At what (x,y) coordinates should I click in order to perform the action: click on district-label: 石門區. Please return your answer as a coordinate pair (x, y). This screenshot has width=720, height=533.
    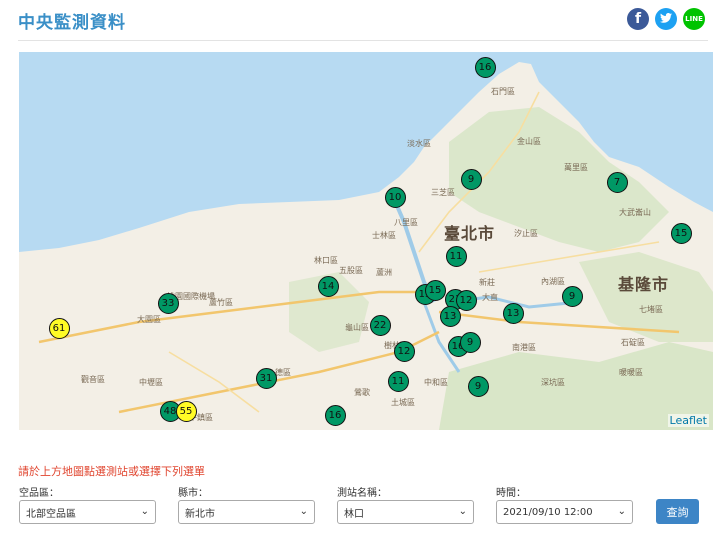
    Looking at the image, I should click on (503, 91).